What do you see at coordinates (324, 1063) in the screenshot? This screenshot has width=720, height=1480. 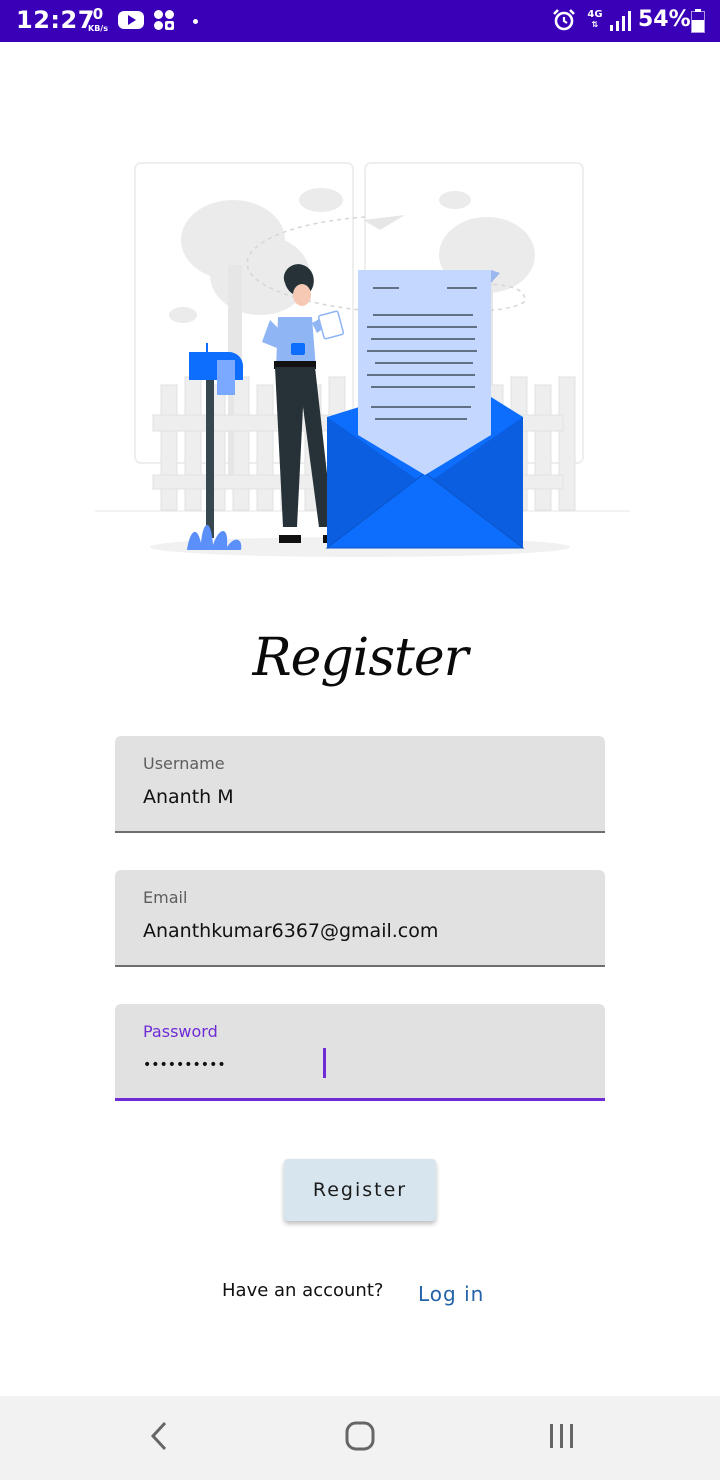 I see `text-cursor` at bounding box center [324, 1063].